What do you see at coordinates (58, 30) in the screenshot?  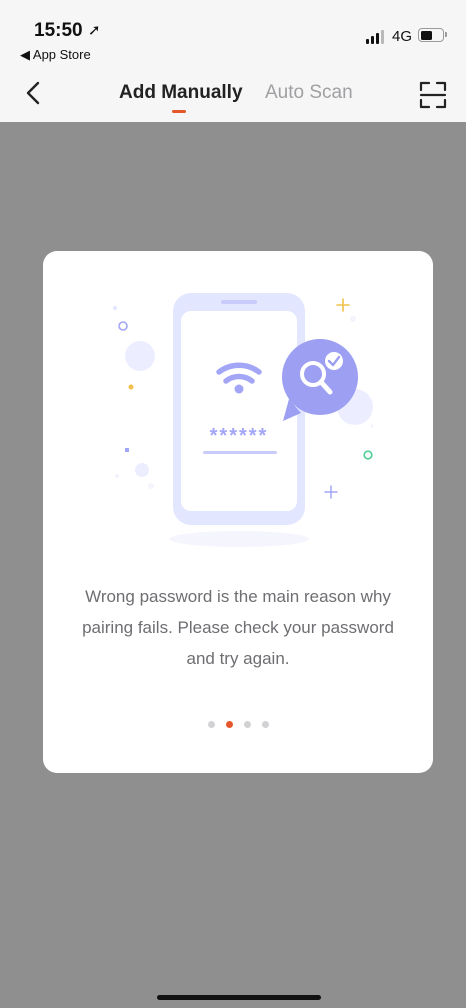 I see `status-time: 15:50` at bounding box center [58, 30].